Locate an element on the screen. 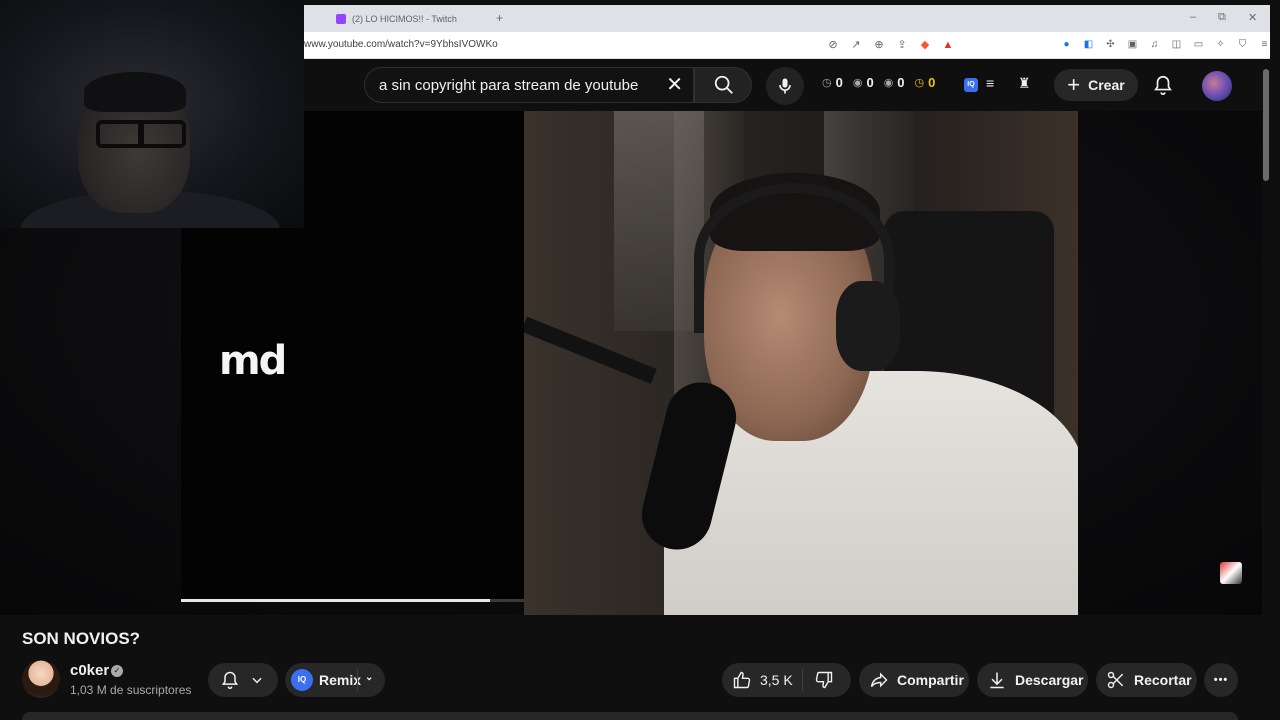  download-button: Descargar is located at coordinates (1032, 680).